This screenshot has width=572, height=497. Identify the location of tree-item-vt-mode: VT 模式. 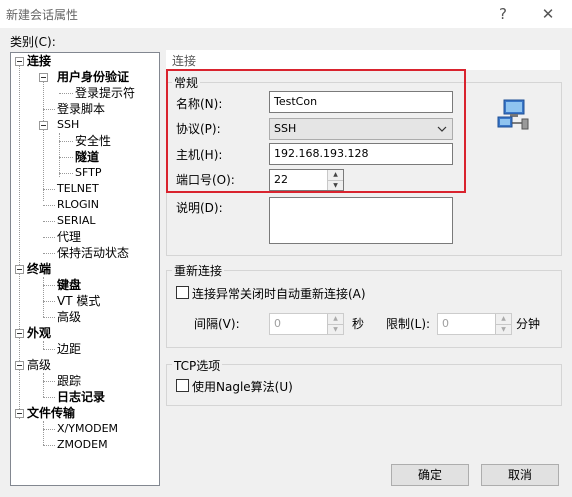
(78, 301).